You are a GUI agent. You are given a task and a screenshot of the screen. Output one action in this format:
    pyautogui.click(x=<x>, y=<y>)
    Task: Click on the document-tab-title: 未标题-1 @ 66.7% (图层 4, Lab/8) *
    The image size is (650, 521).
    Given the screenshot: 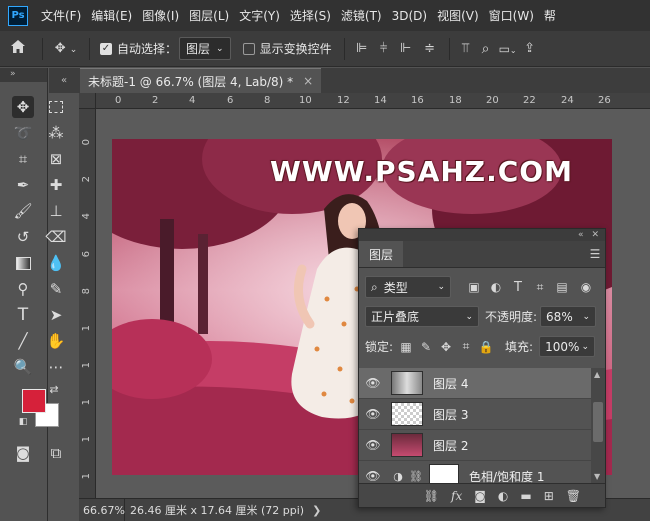 What is the action you would take?
    pyautogui.click(x=191, y=81)
    